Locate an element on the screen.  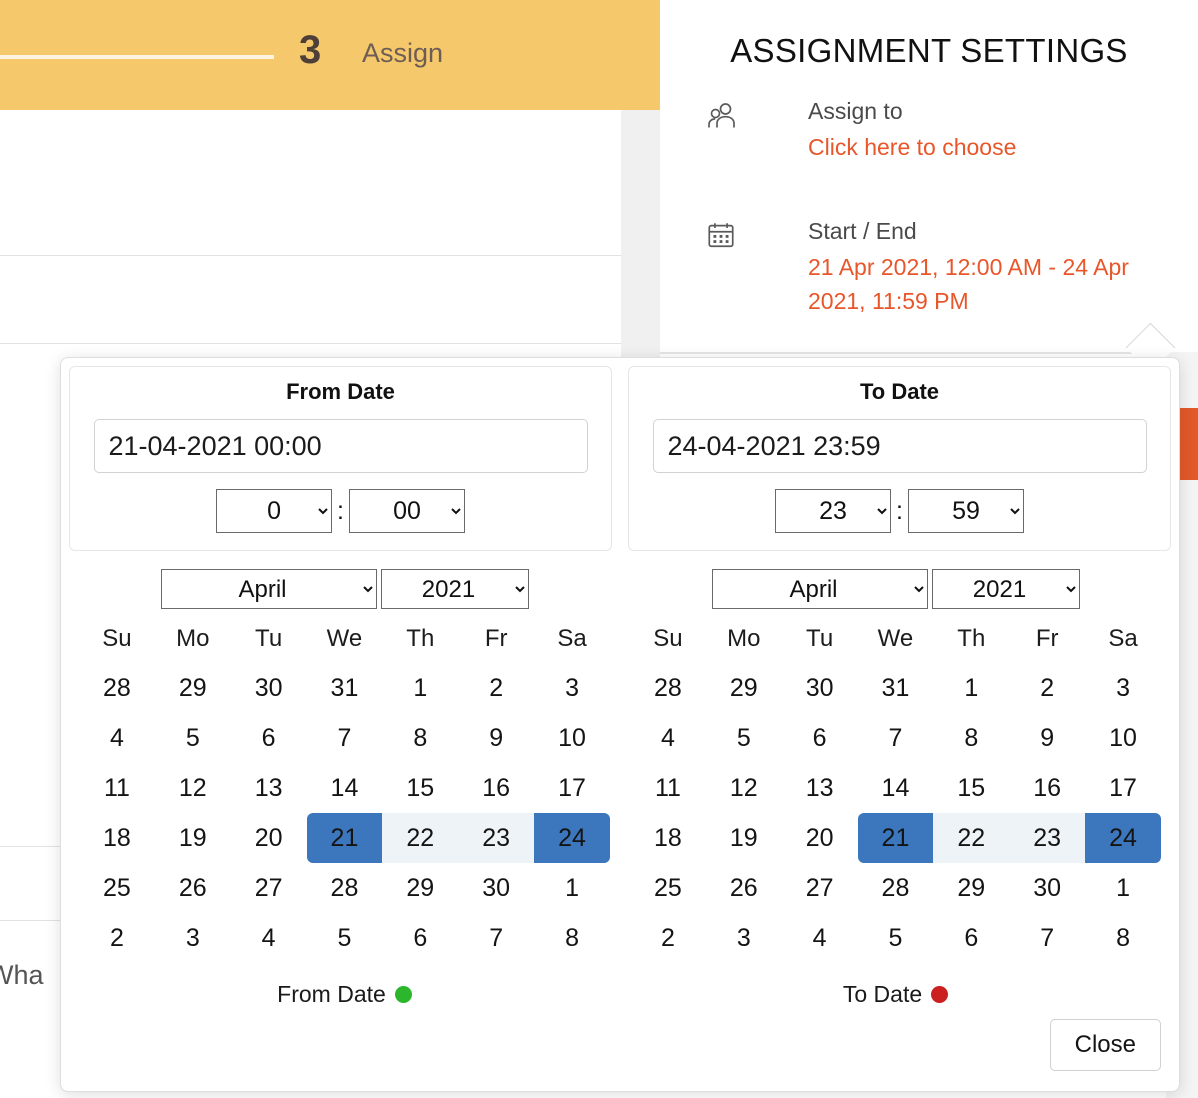
to-hour-select: 23 is located at coordinates (833, 511).